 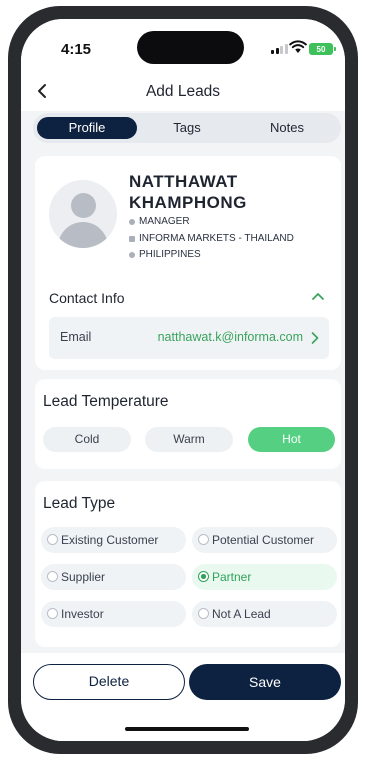 I want to click on nav-bar: Add Leads, so click(x=183, y=95).